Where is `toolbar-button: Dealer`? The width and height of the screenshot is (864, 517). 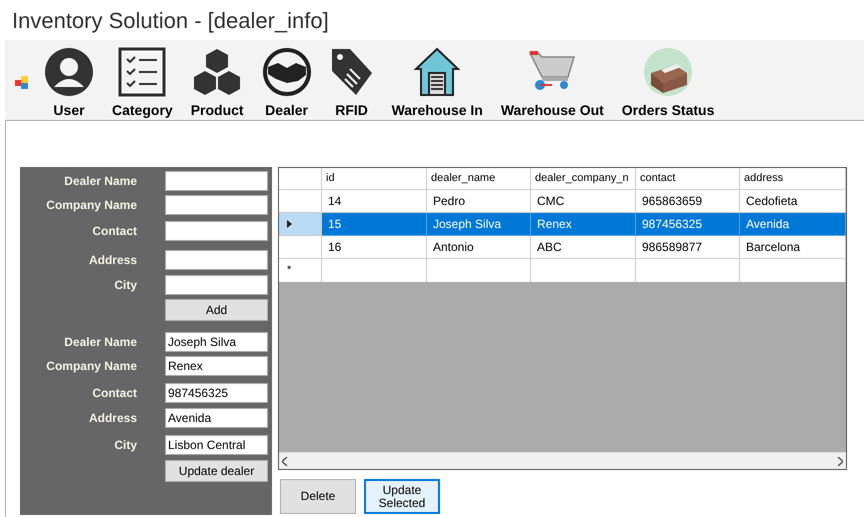 toolbar-button: Dealer is located at coordinates (286, 110).